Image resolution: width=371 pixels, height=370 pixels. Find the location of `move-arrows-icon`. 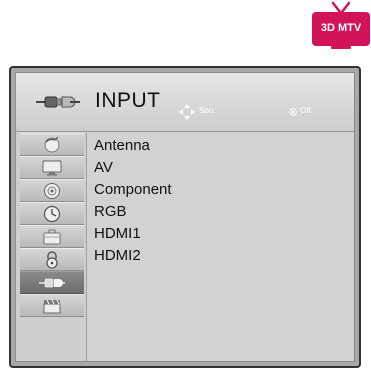

move-arrows-icon is located at coordinates (187, 112).